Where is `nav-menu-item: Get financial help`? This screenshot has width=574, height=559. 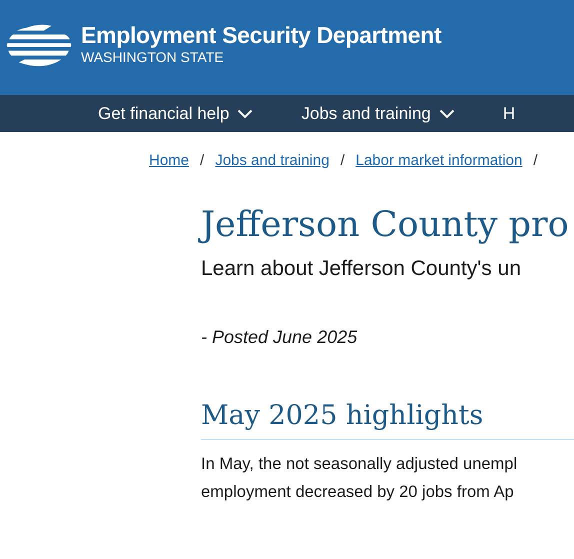
nav-menu-item: Get financial help is located at coordinates (176, 114).